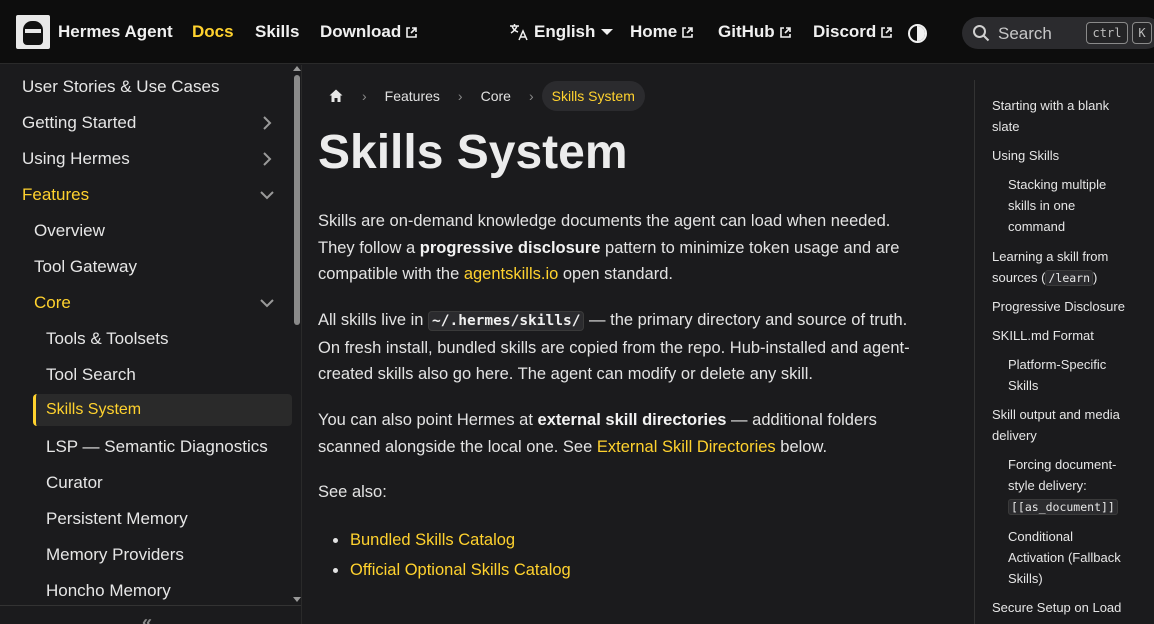 Image resolution: width=1154 pixels, height=624 pixels. Describe the element at coordinates (94, 32) in the screenshot. I see `brand-link: Hermes Agent` at that location.